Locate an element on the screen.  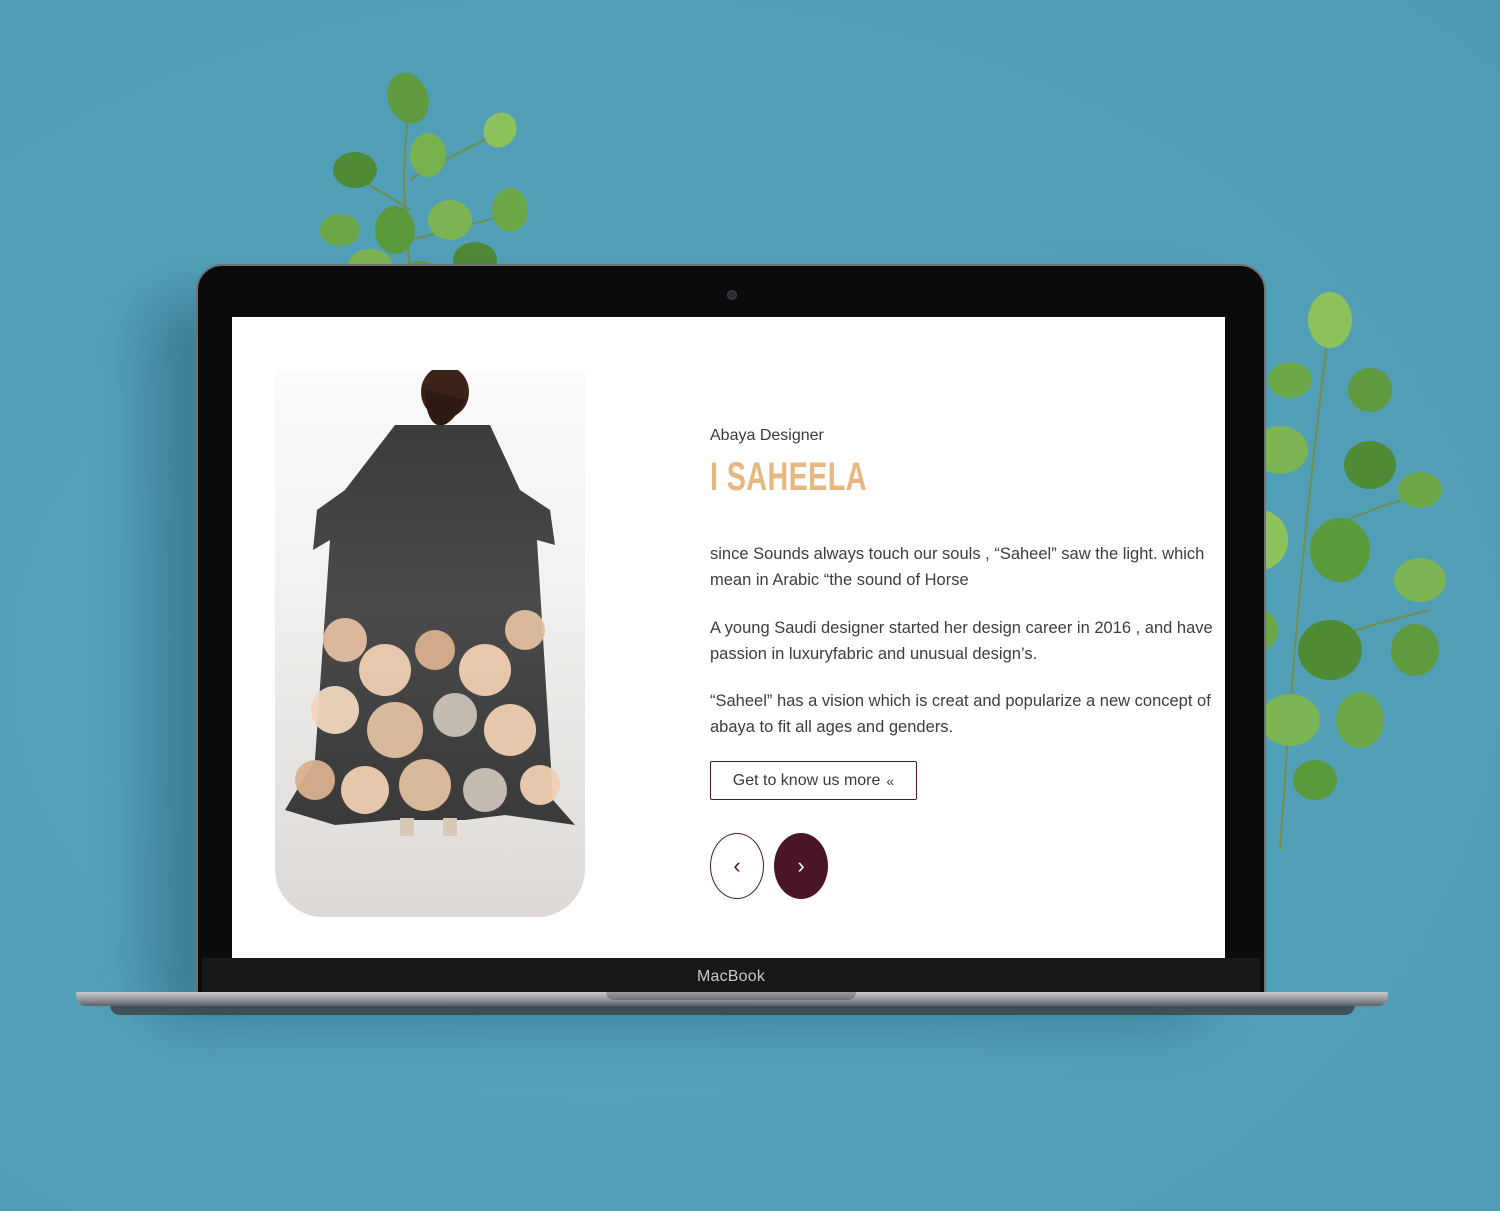
next-slide-button: › is located at coordinates (801, 866).